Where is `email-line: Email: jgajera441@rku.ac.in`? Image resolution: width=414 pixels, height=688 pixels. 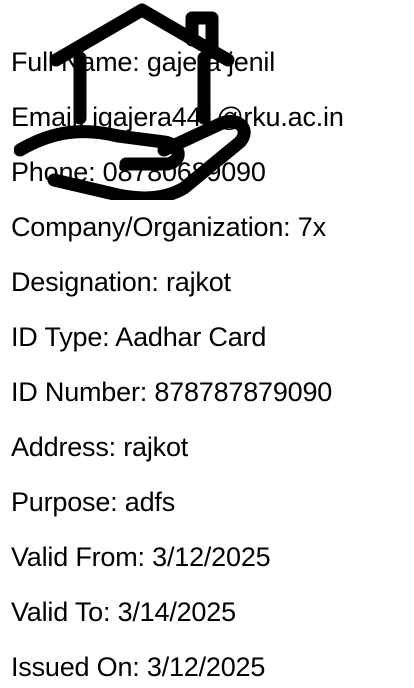
email-line: Email: jgajera441@rku.ac.in is located at coordinates (177, 117).